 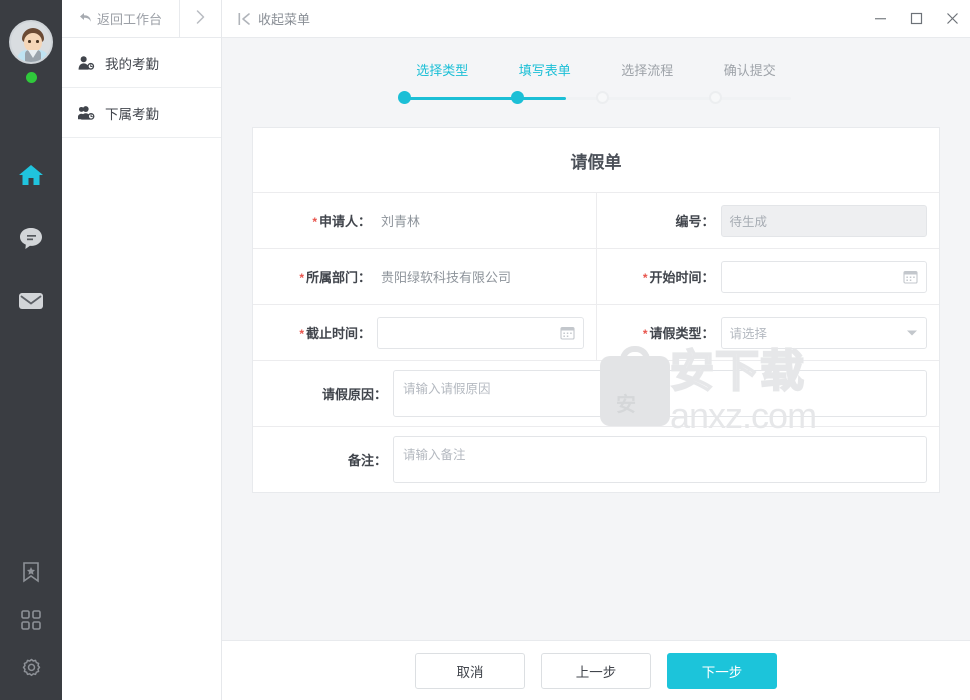 What do you see at coordinates (132, 64) in the screenshot?
I see `sidebar-item-label: 我的考勤` at bounding box center [132, 64].